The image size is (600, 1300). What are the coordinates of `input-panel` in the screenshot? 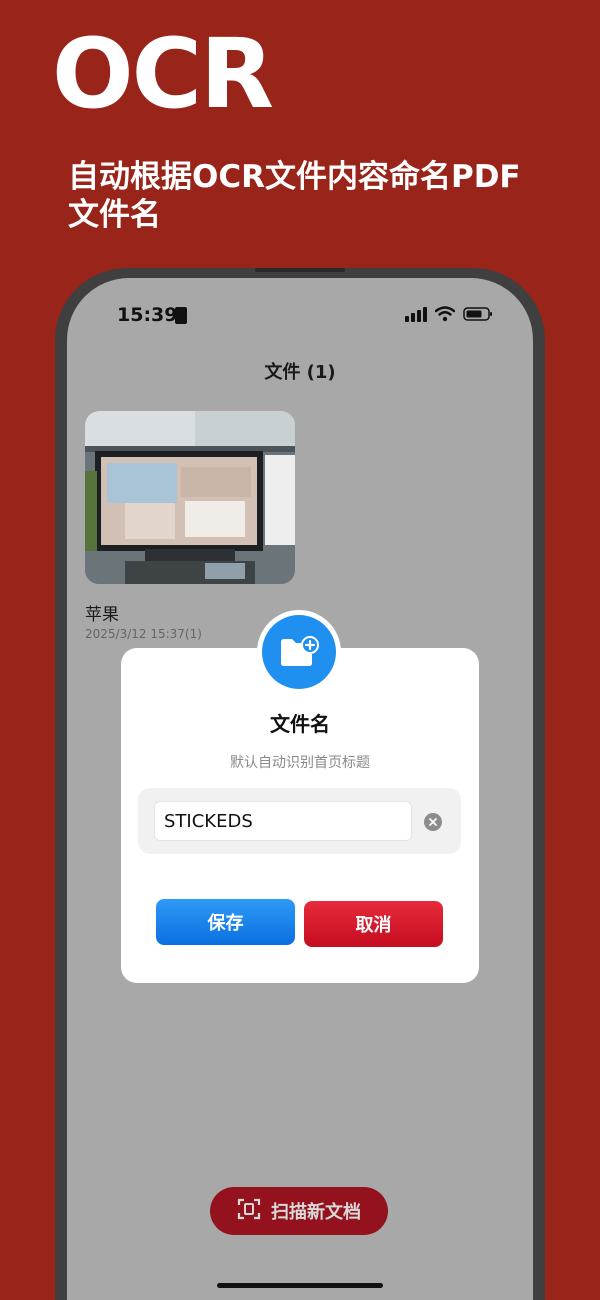 It's located at (299, 821).